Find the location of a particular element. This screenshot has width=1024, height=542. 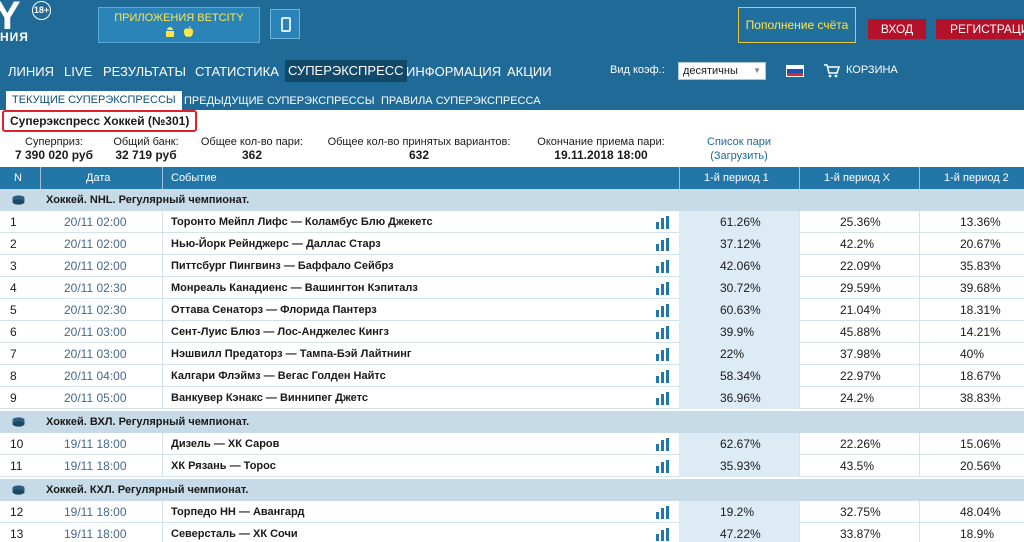

mobile-version-button is located at coordinates (285, 24).